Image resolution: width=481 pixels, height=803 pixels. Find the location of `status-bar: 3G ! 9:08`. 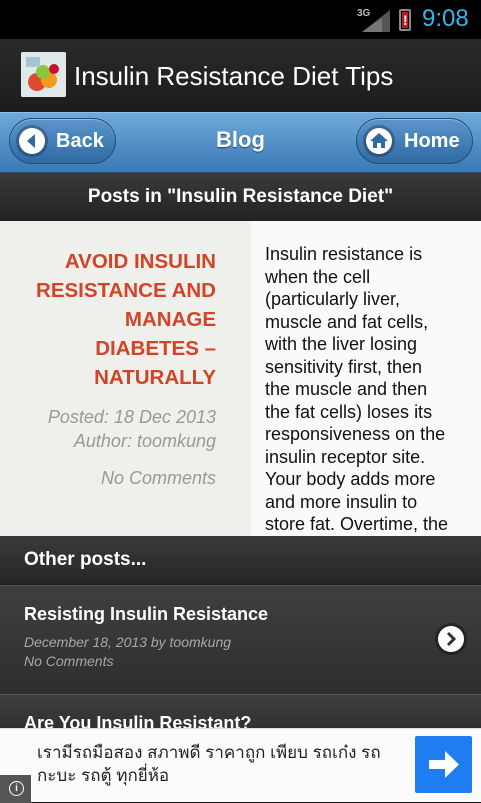

status-bar: 3G ! 9:08 is located at coordinates (240, 19).